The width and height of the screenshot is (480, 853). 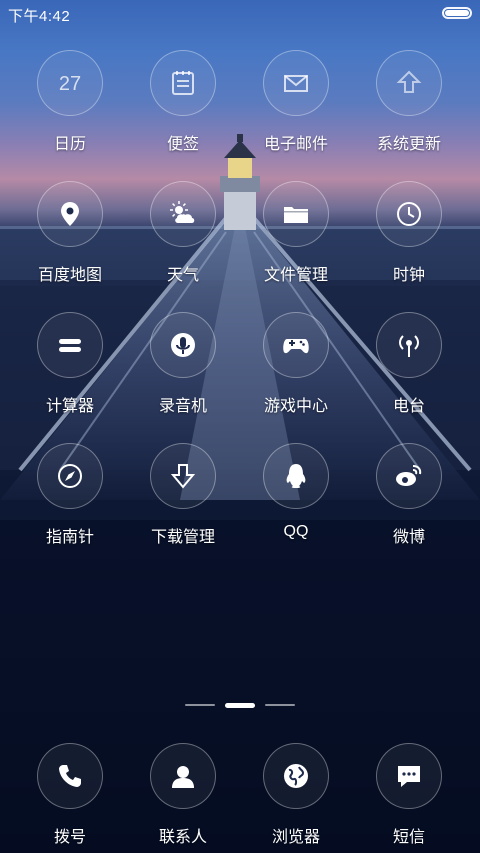 I want to click on app-label: 天气, so click(x=182, y=275).